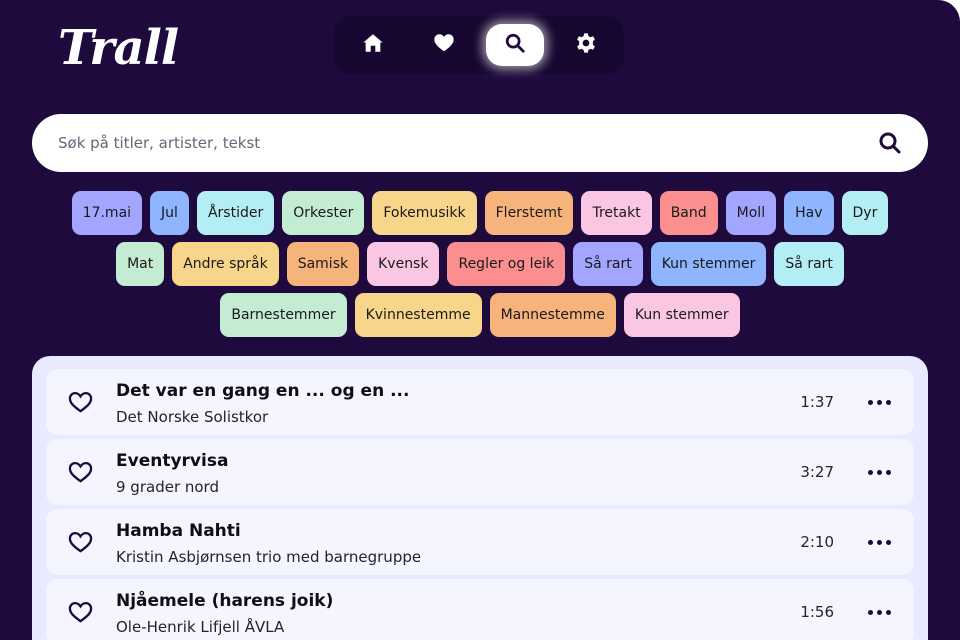 This screenshot has height=640, width=960. Describe the element at coordinates (323, 264) in the screenshot. I see `tag-chip: Samisk` at that location.